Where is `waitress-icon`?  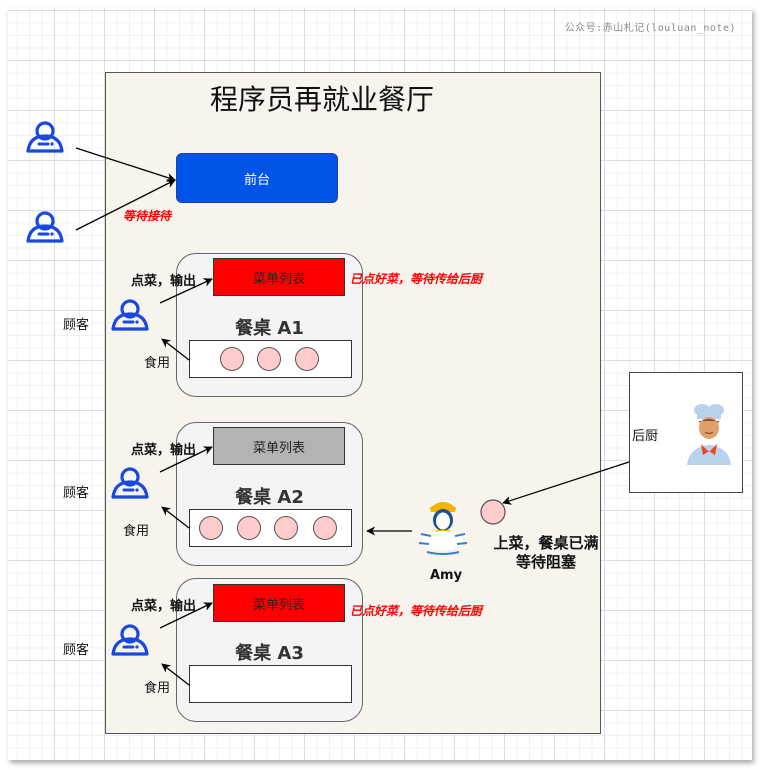 waitress-icon is located at coordinates (443, 528).